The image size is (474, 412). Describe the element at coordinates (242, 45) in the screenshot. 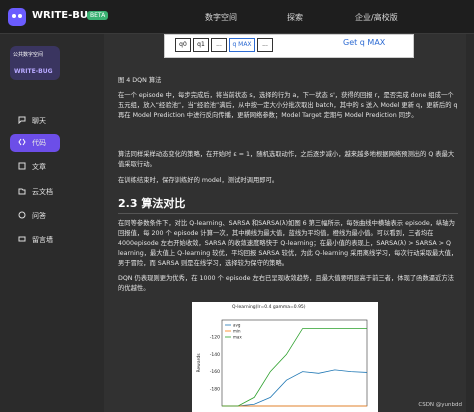

I see `q-max-cell: q MAX` at that location.